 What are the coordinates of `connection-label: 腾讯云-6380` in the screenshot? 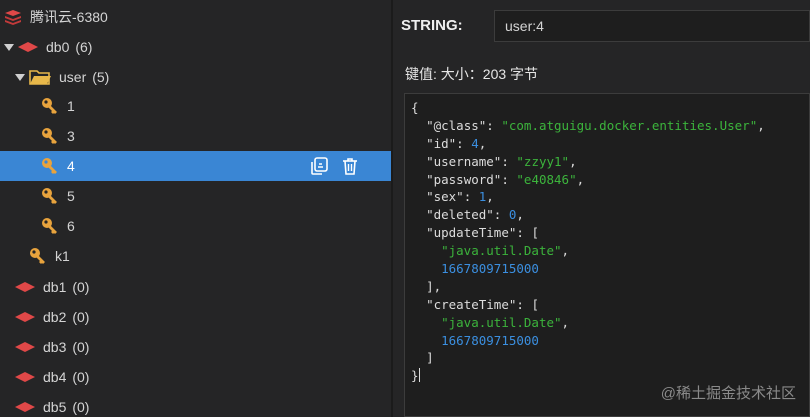 It's located at (69, 17).